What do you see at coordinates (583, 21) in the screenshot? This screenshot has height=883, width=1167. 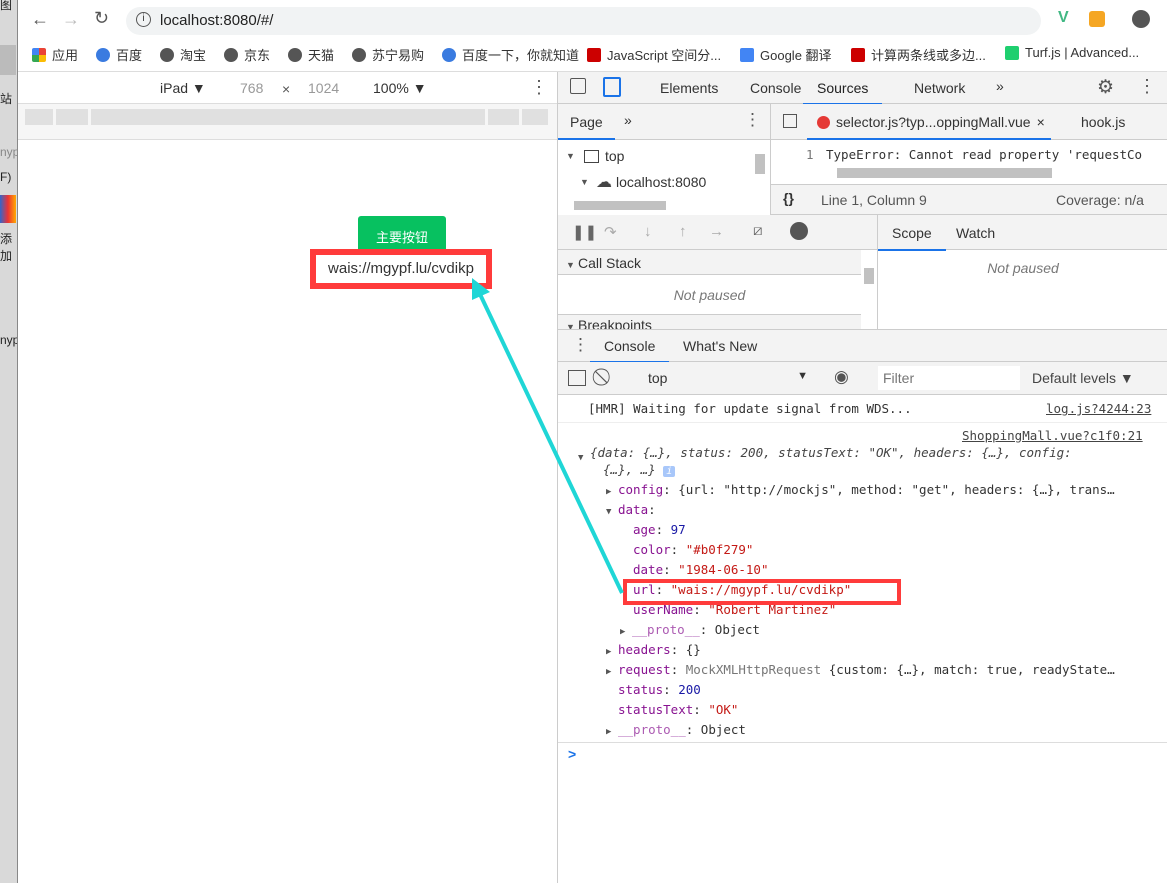 I see `address-bar: i localhost:8080/#/` at bounding box center [583, 21].